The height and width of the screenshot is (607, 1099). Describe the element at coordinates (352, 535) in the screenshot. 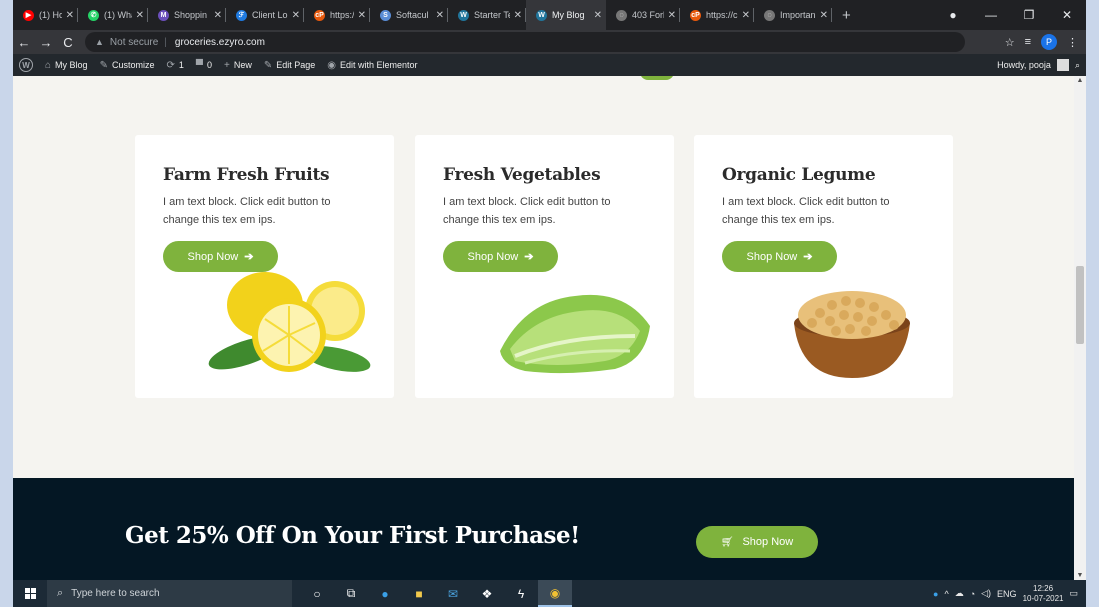

I see `promo-heading: Get 25% Off On Your First Purchase!` at that location.